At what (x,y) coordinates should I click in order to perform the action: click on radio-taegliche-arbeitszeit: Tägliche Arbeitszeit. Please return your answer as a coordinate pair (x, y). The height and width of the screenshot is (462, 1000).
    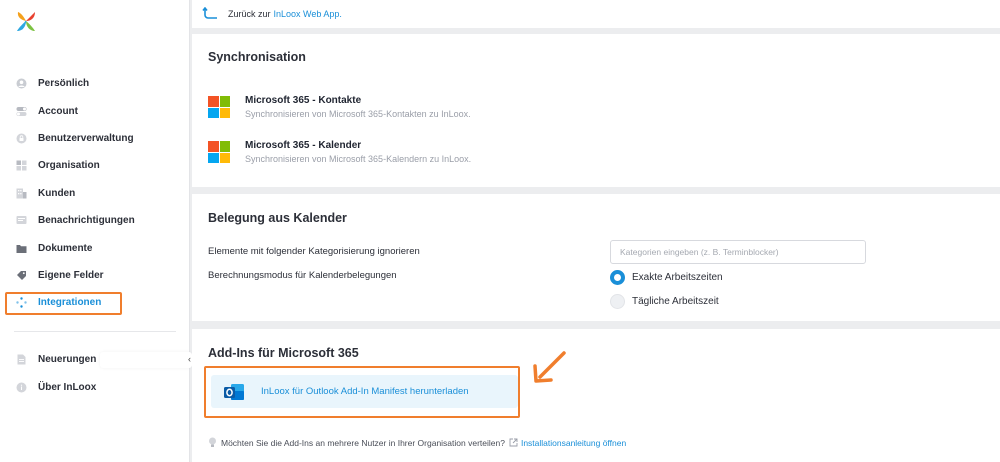
    Looking at the image, I should click on (664, 301).